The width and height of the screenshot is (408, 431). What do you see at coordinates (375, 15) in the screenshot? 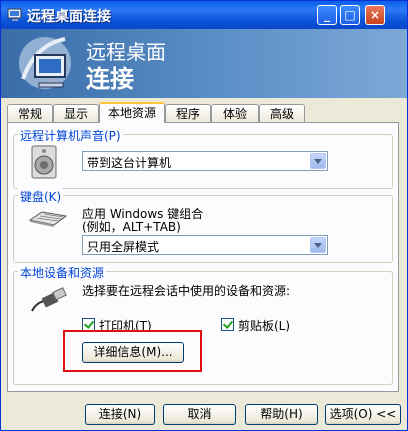
I see `close-button: ×` at bounding box center [375, 15].